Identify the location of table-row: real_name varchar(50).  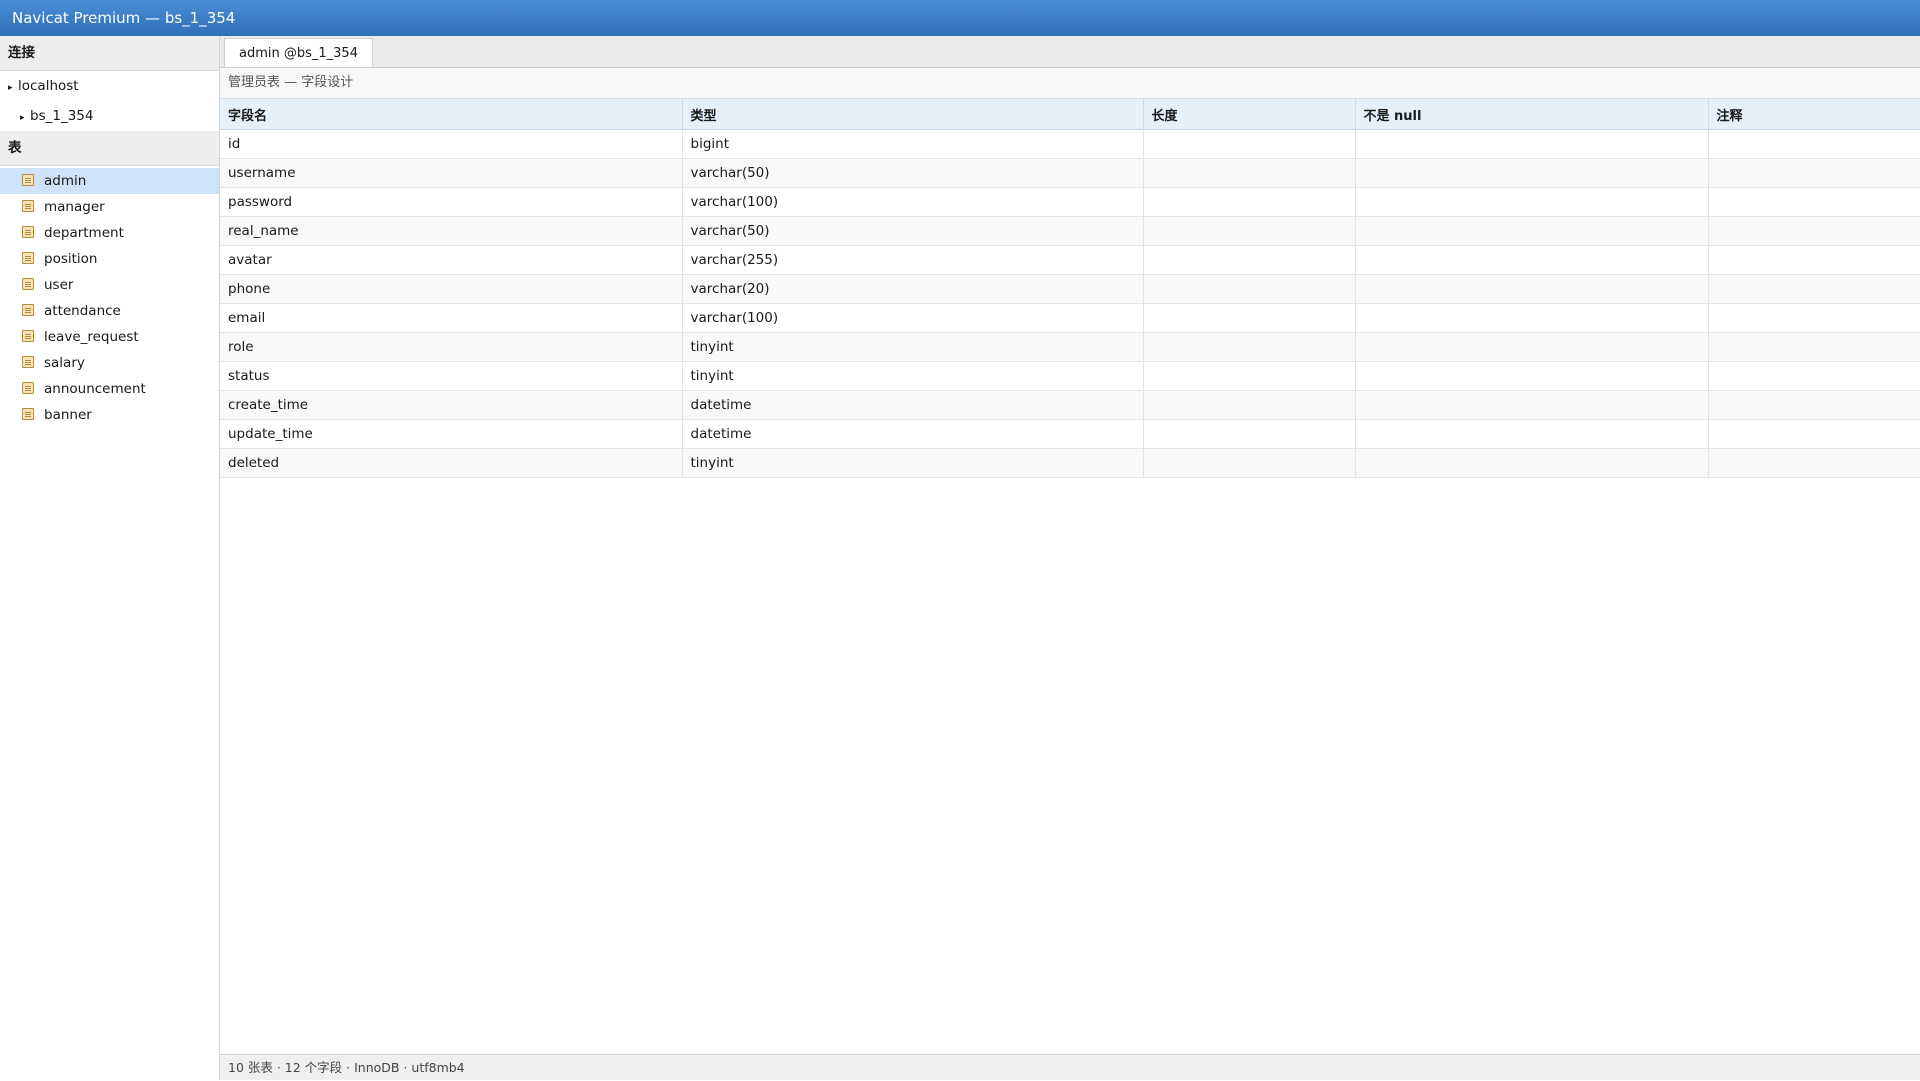
(1070, 231).